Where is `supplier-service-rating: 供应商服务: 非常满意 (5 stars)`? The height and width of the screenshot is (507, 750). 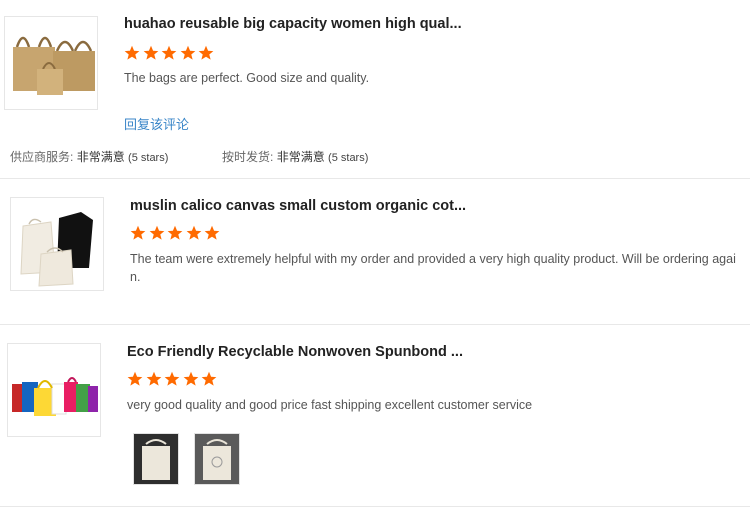 supplier-service-rating: 供应商服务: 非常满意 (5 stars) is located at coordinates (89, 156).